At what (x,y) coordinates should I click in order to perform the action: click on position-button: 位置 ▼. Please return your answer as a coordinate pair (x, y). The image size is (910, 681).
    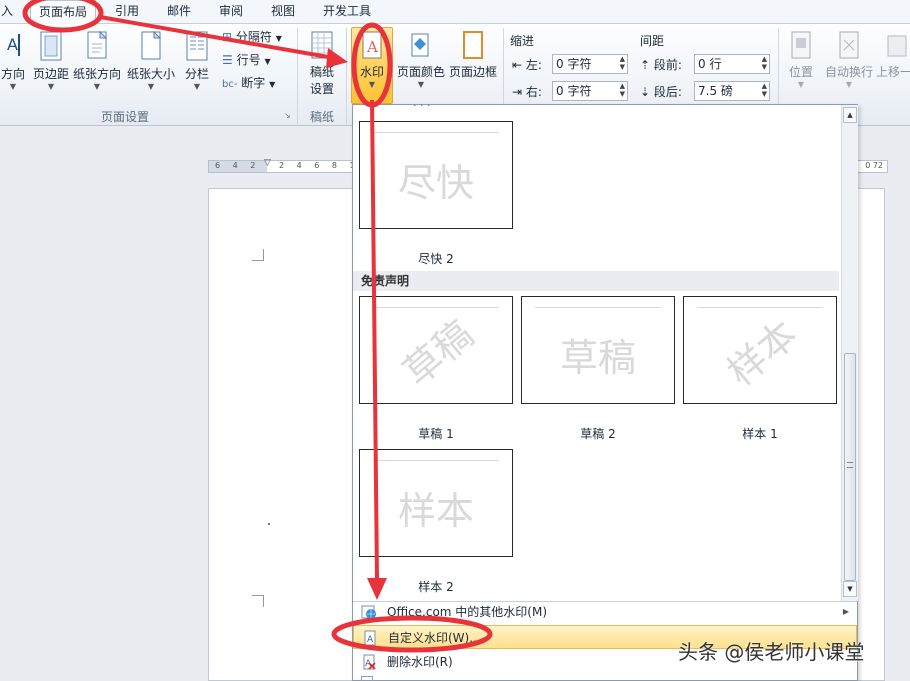
    Looking at the image, I should click on (801, 60).